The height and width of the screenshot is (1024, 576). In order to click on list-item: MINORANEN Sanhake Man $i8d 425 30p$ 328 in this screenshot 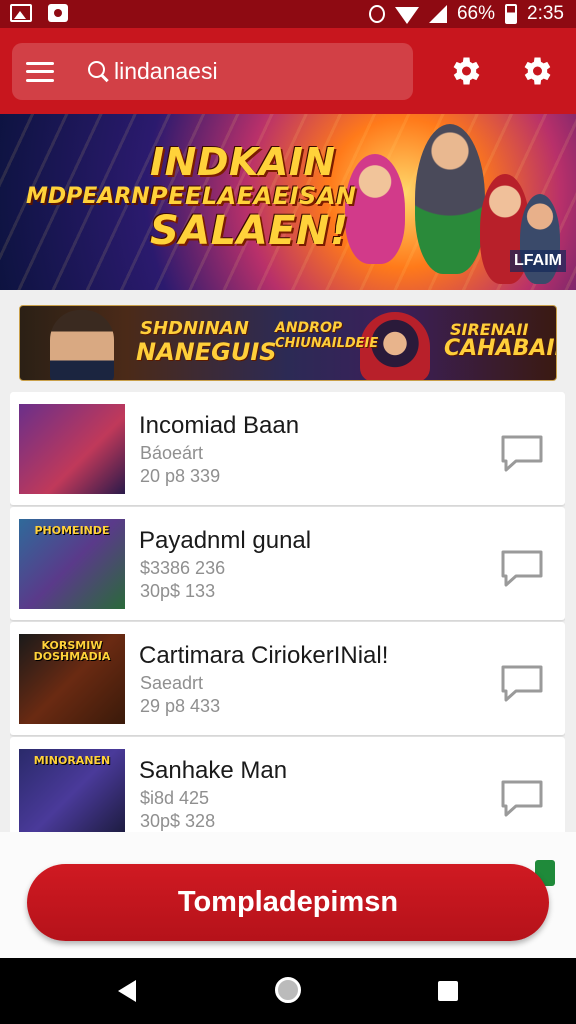, I will do `click(287, 784)`.